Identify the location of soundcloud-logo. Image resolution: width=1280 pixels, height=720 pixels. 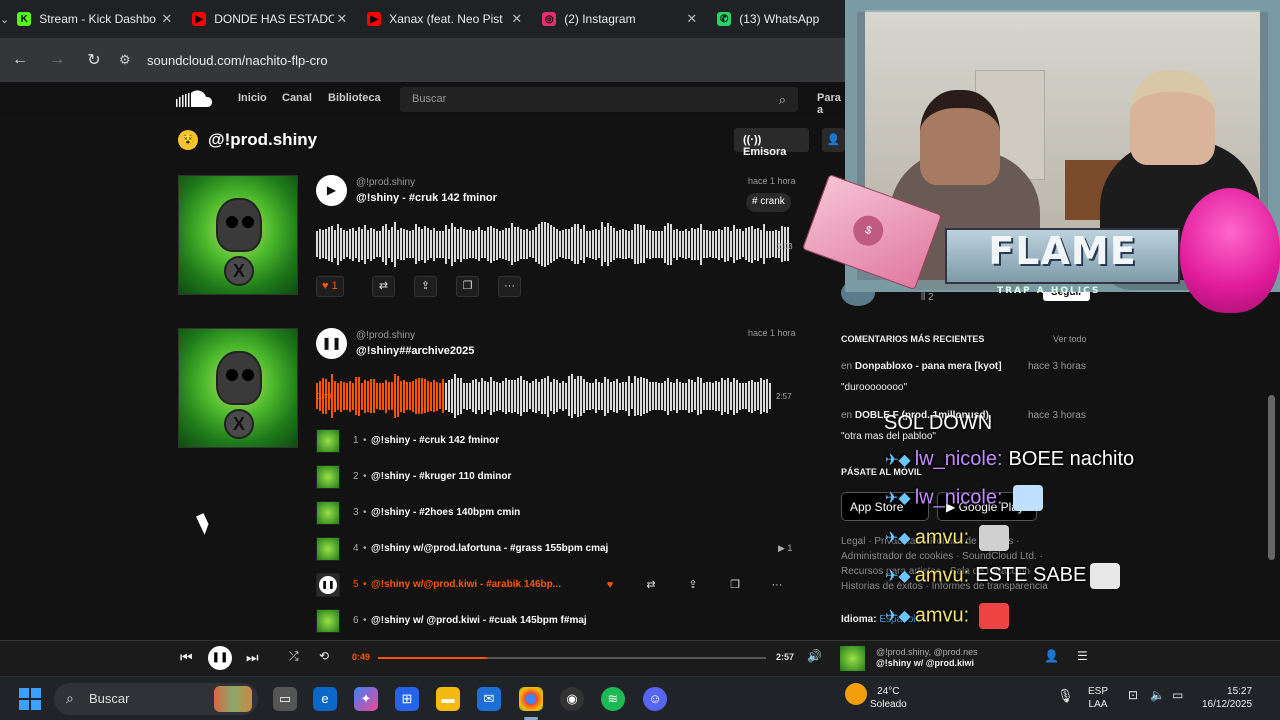
(195, 99).